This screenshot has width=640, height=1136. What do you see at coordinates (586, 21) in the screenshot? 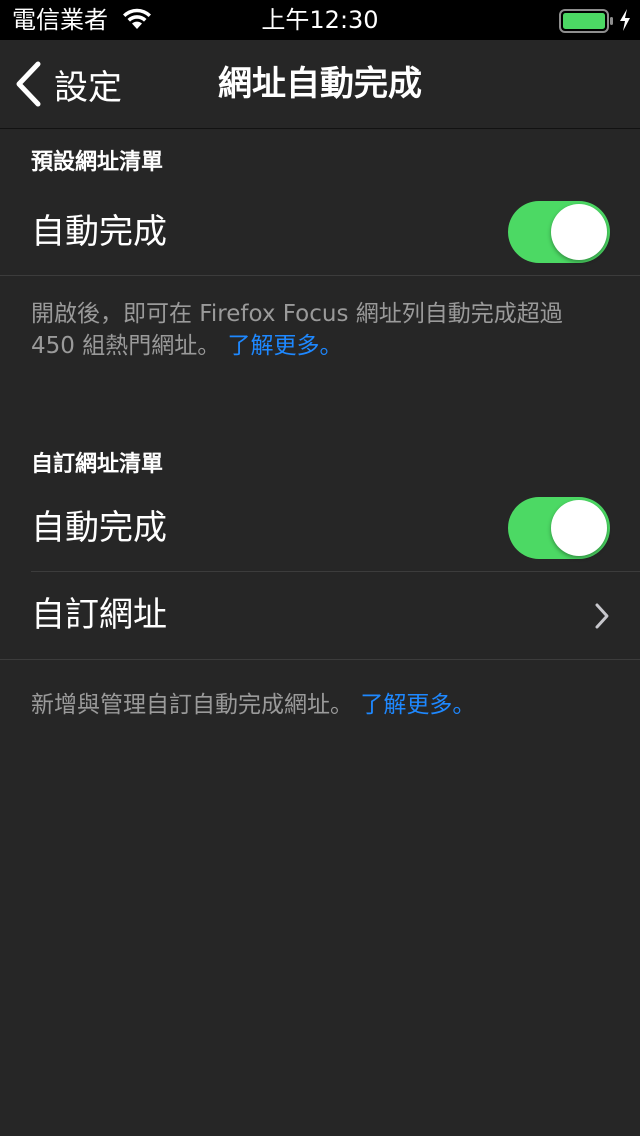
I see `battery-icon` at bounding box center [586, 21].